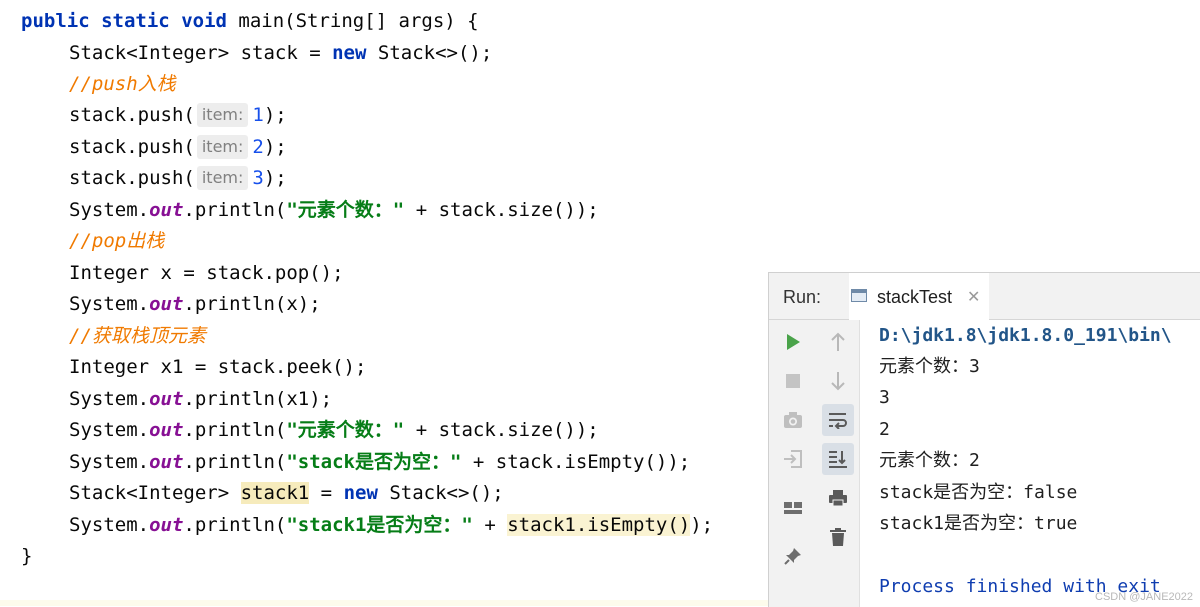  I want to click on close-icon: ✕, so click(973, 297).